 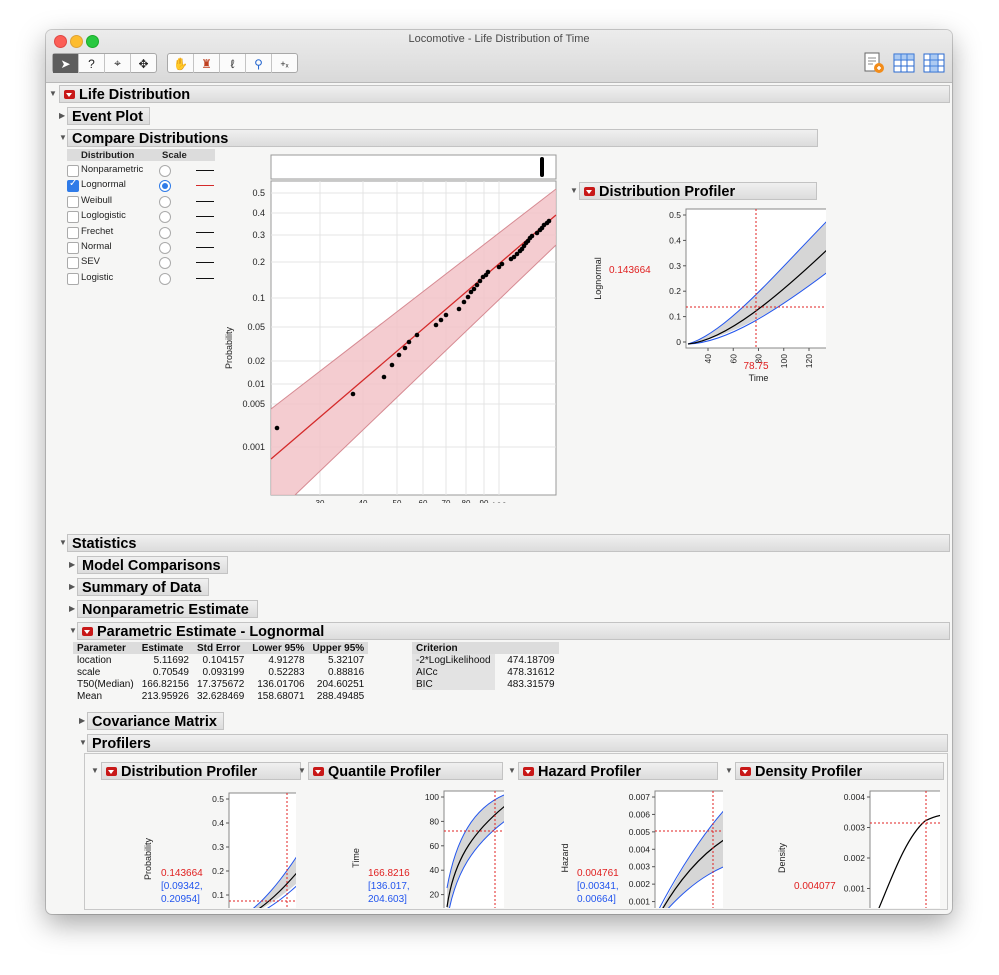 What do you see at coordinates (233, 63) in the screenshot?
I see `lasso-tool-icon: ℓ` at bounding box center [233, 63].